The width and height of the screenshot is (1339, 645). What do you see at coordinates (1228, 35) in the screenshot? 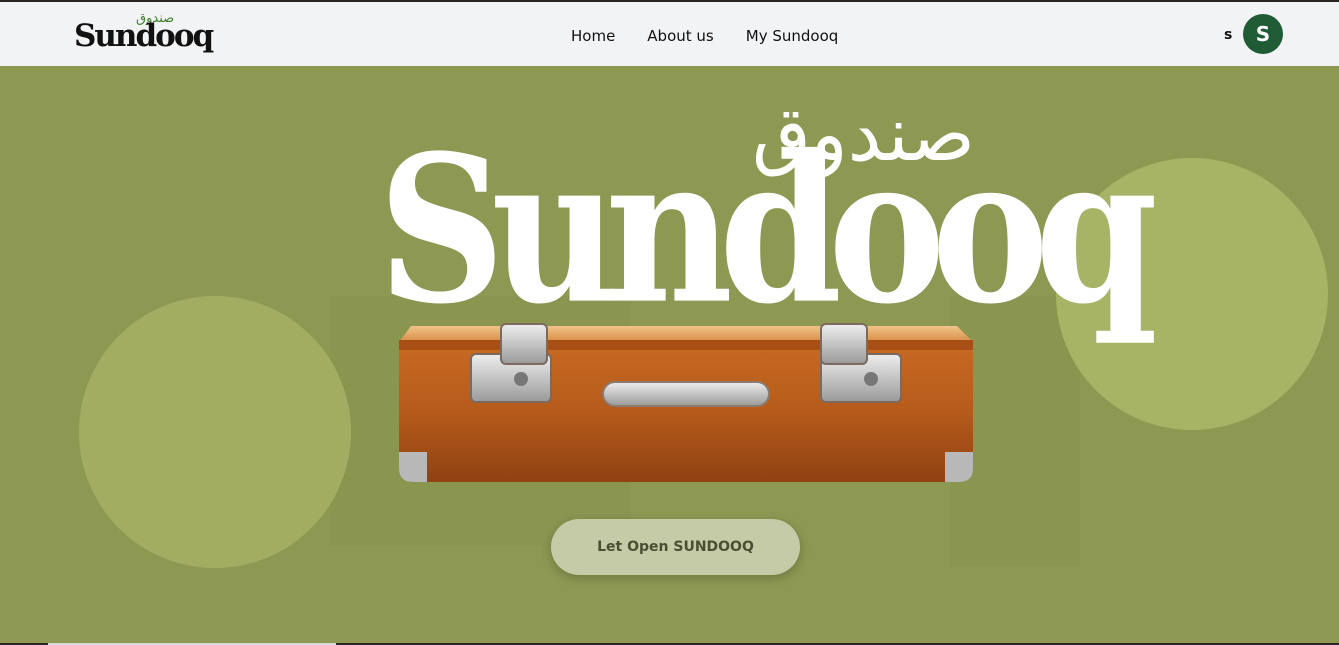
I see `user-name: s` at bounding box center [1228, 35].